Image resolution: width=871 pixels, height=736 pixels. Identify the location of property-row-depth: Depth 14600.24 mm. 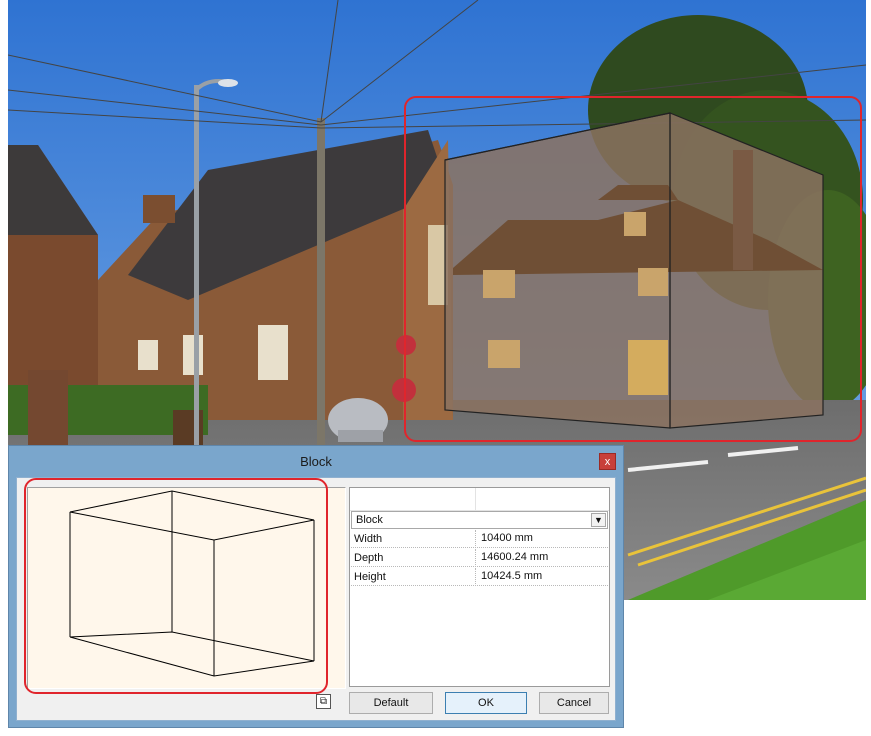
(479, 558).